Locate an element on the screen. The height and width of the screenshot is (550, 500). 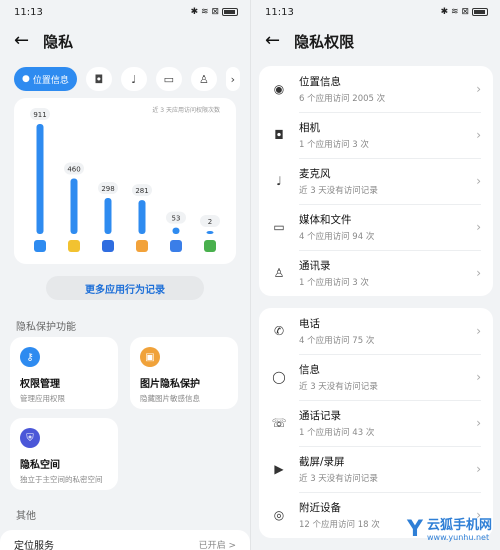
permission-title: 信息 is located at coordinates (309, 370).